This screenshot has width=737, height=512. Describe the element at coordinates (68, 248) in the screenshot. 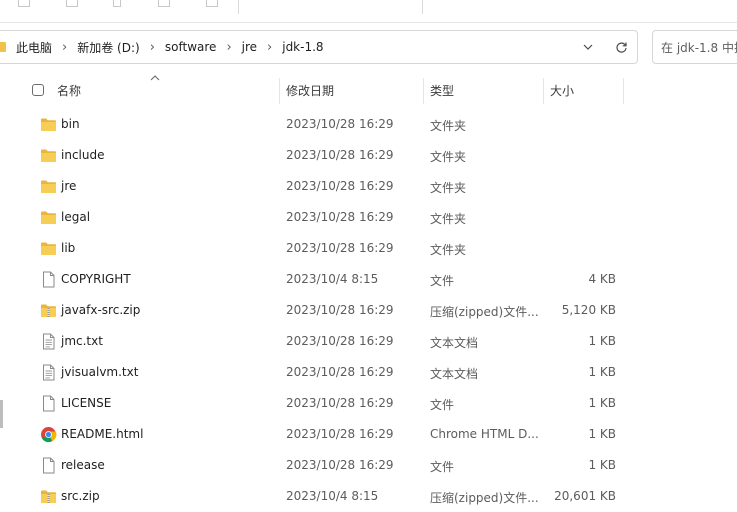

I see `file-name: lib` at that location.